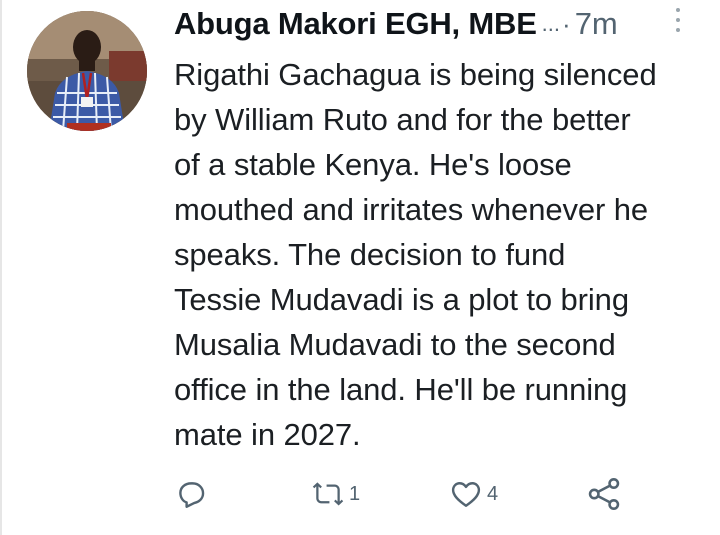 Image resolution: width=720 pixels, height=535 pixels. I want to click on avatar, so click(87, 71).